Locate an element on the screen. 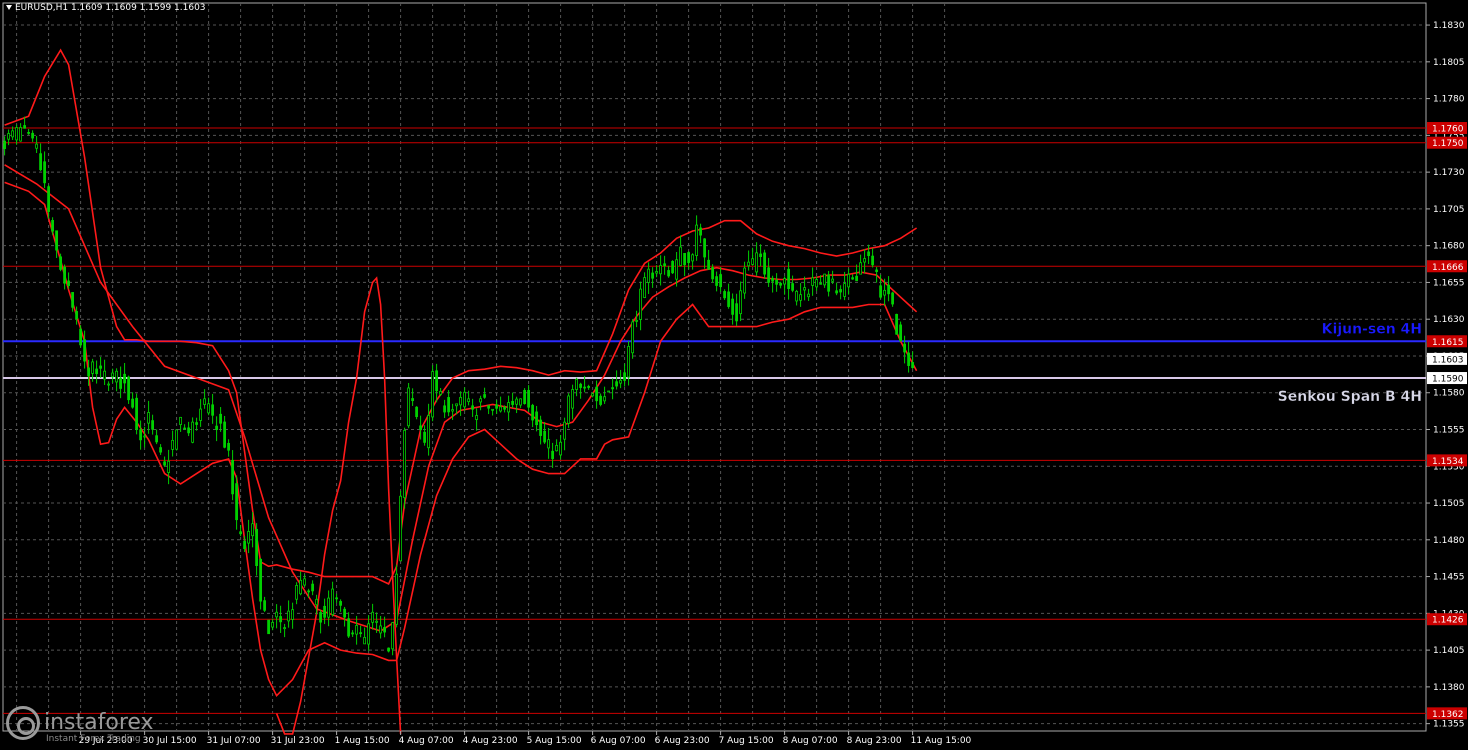 The width and height of the screenshot is (1468, 750). level-name: Senkou Span B 4H is located at coordinates (1350, 397).